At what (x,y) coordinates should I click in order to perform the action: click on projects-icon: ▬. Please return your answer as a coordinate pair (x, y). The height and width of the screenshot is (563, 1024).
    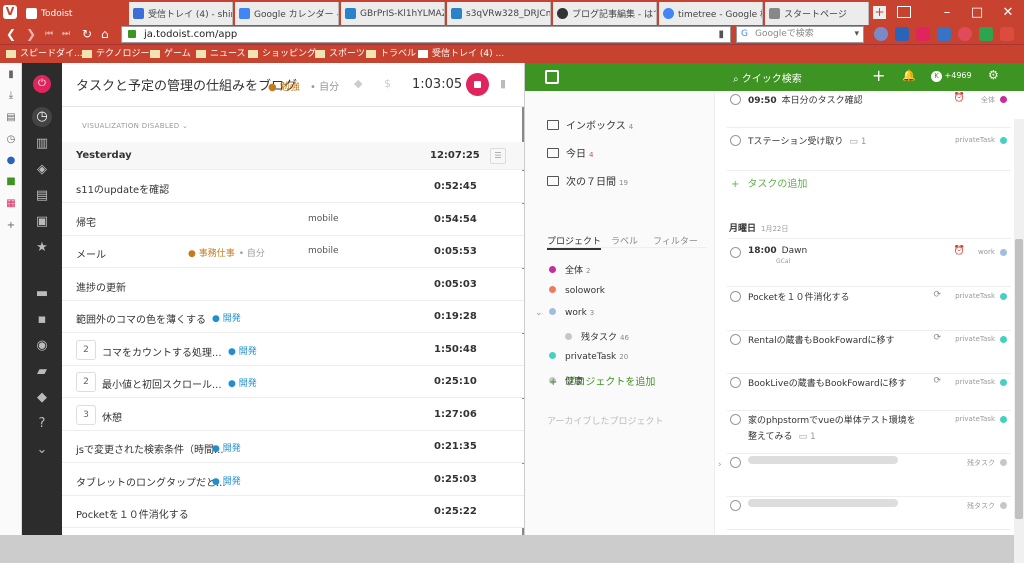
    Looking at the image, I should click on (42, 294).